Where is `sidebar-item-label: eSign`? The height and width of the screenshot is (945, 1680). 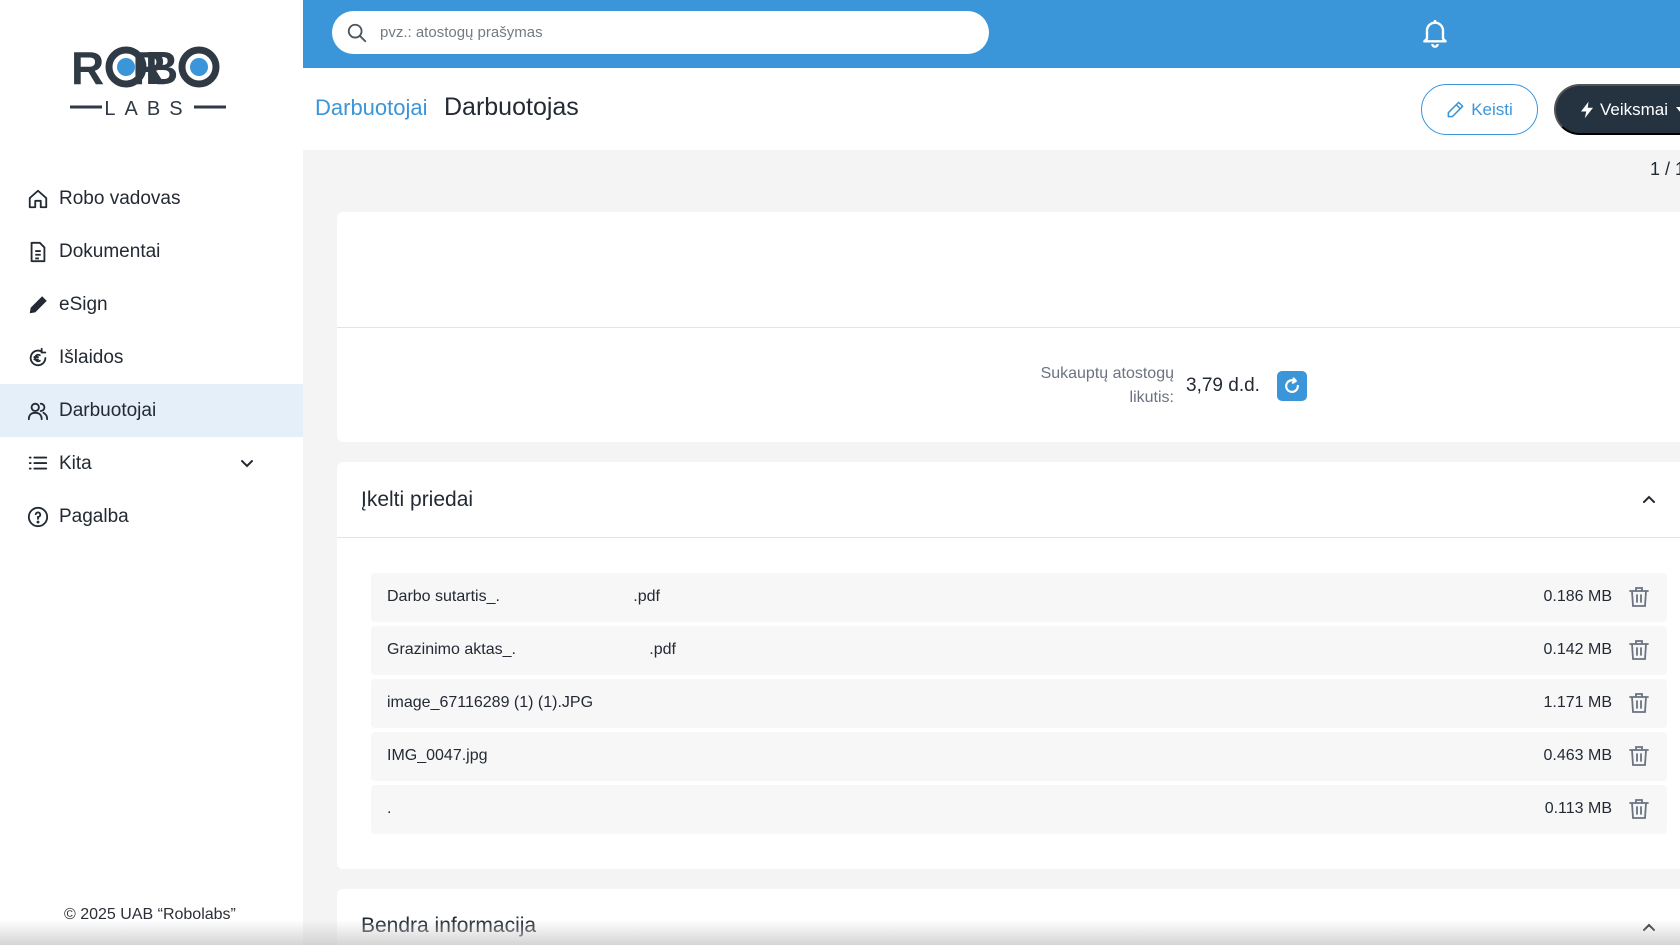
sidebar-item-label: eSign is located at coordinates (83, 304).